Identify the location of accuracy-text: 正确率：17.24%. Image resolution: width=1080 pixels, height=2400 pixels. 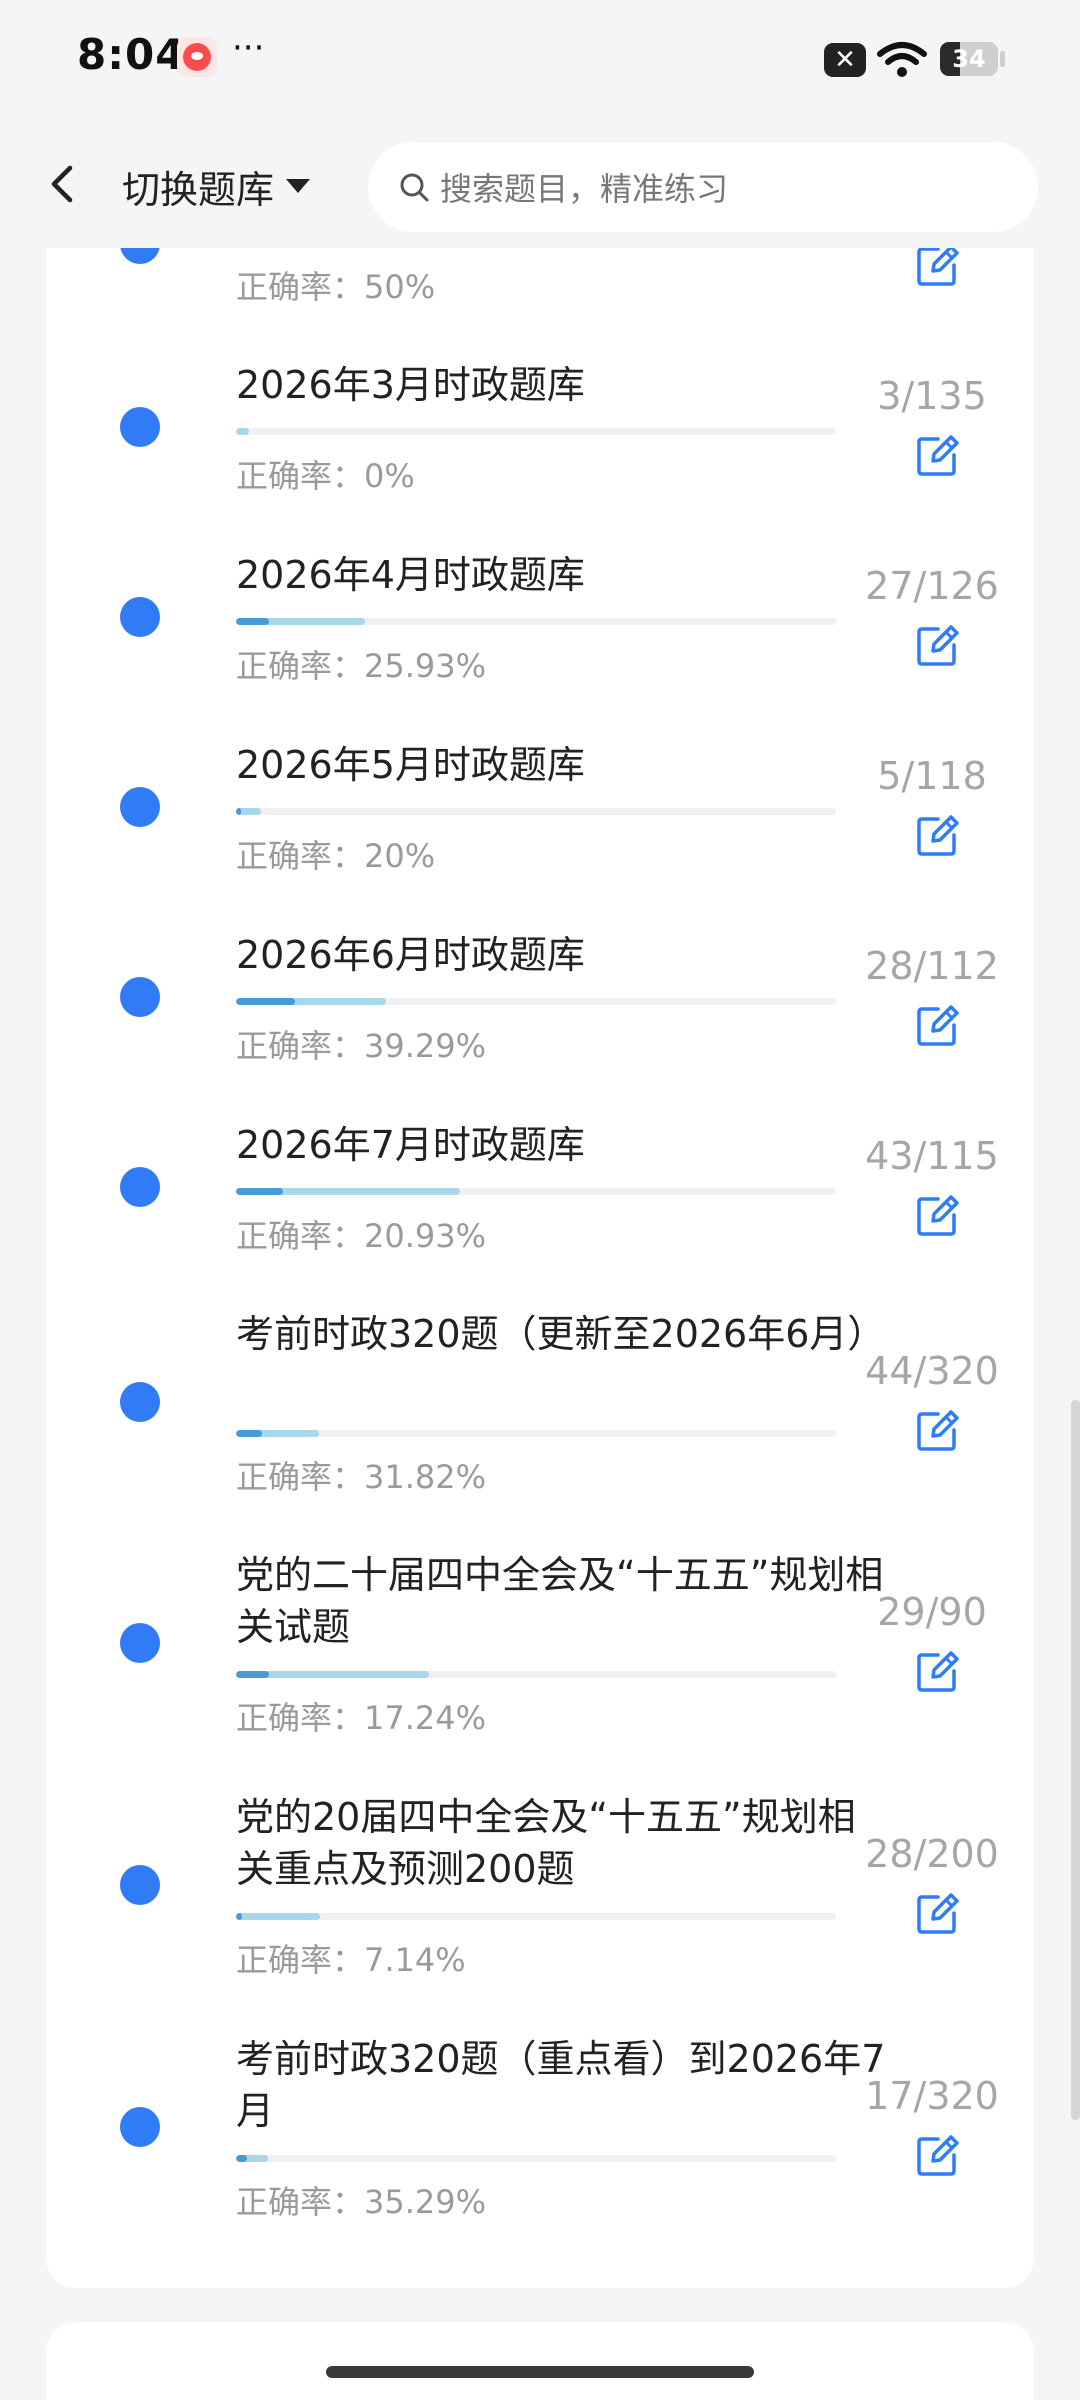
(361, 1716).